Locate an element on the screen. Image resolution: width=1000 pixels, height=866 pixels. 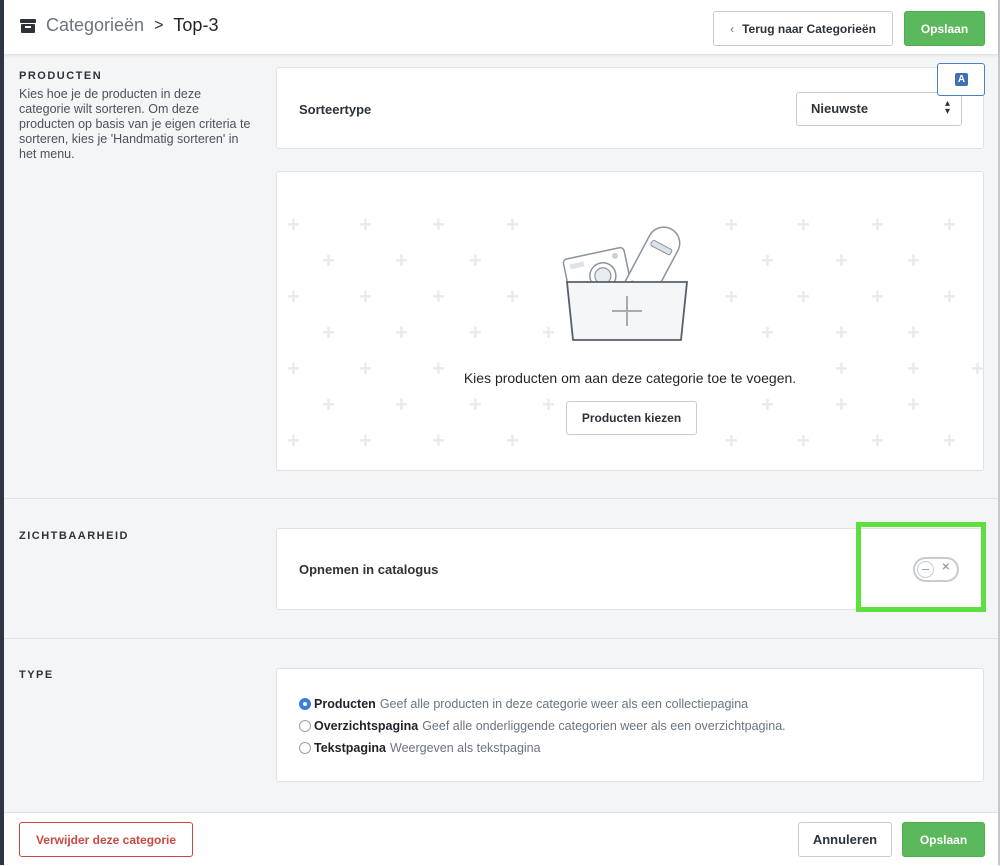
language-switch-button: A is located at coordinates (961, 79).